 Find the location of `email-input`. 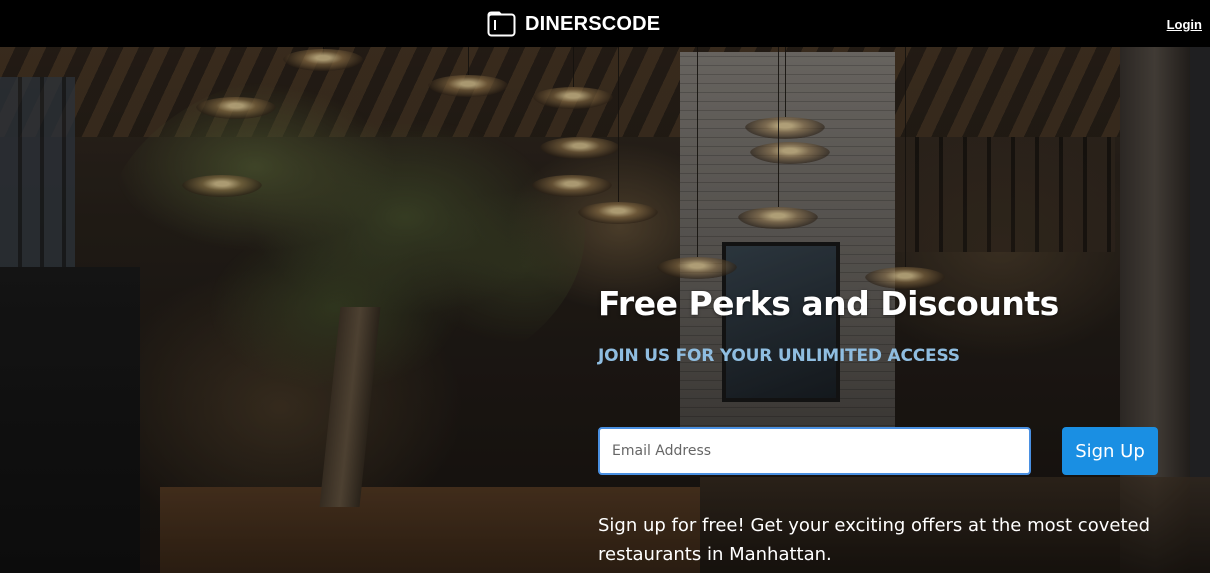

email-input is located at coordinates (814, 451).